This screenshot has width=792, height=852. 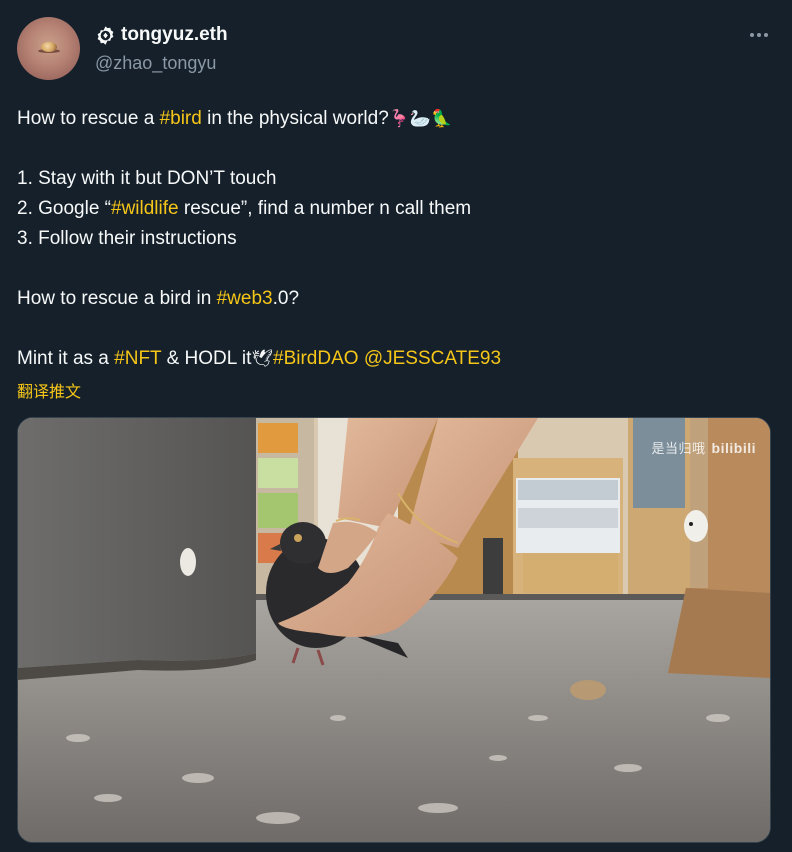 I want to click on verified-badge-icon, so click(x=105, y=35).